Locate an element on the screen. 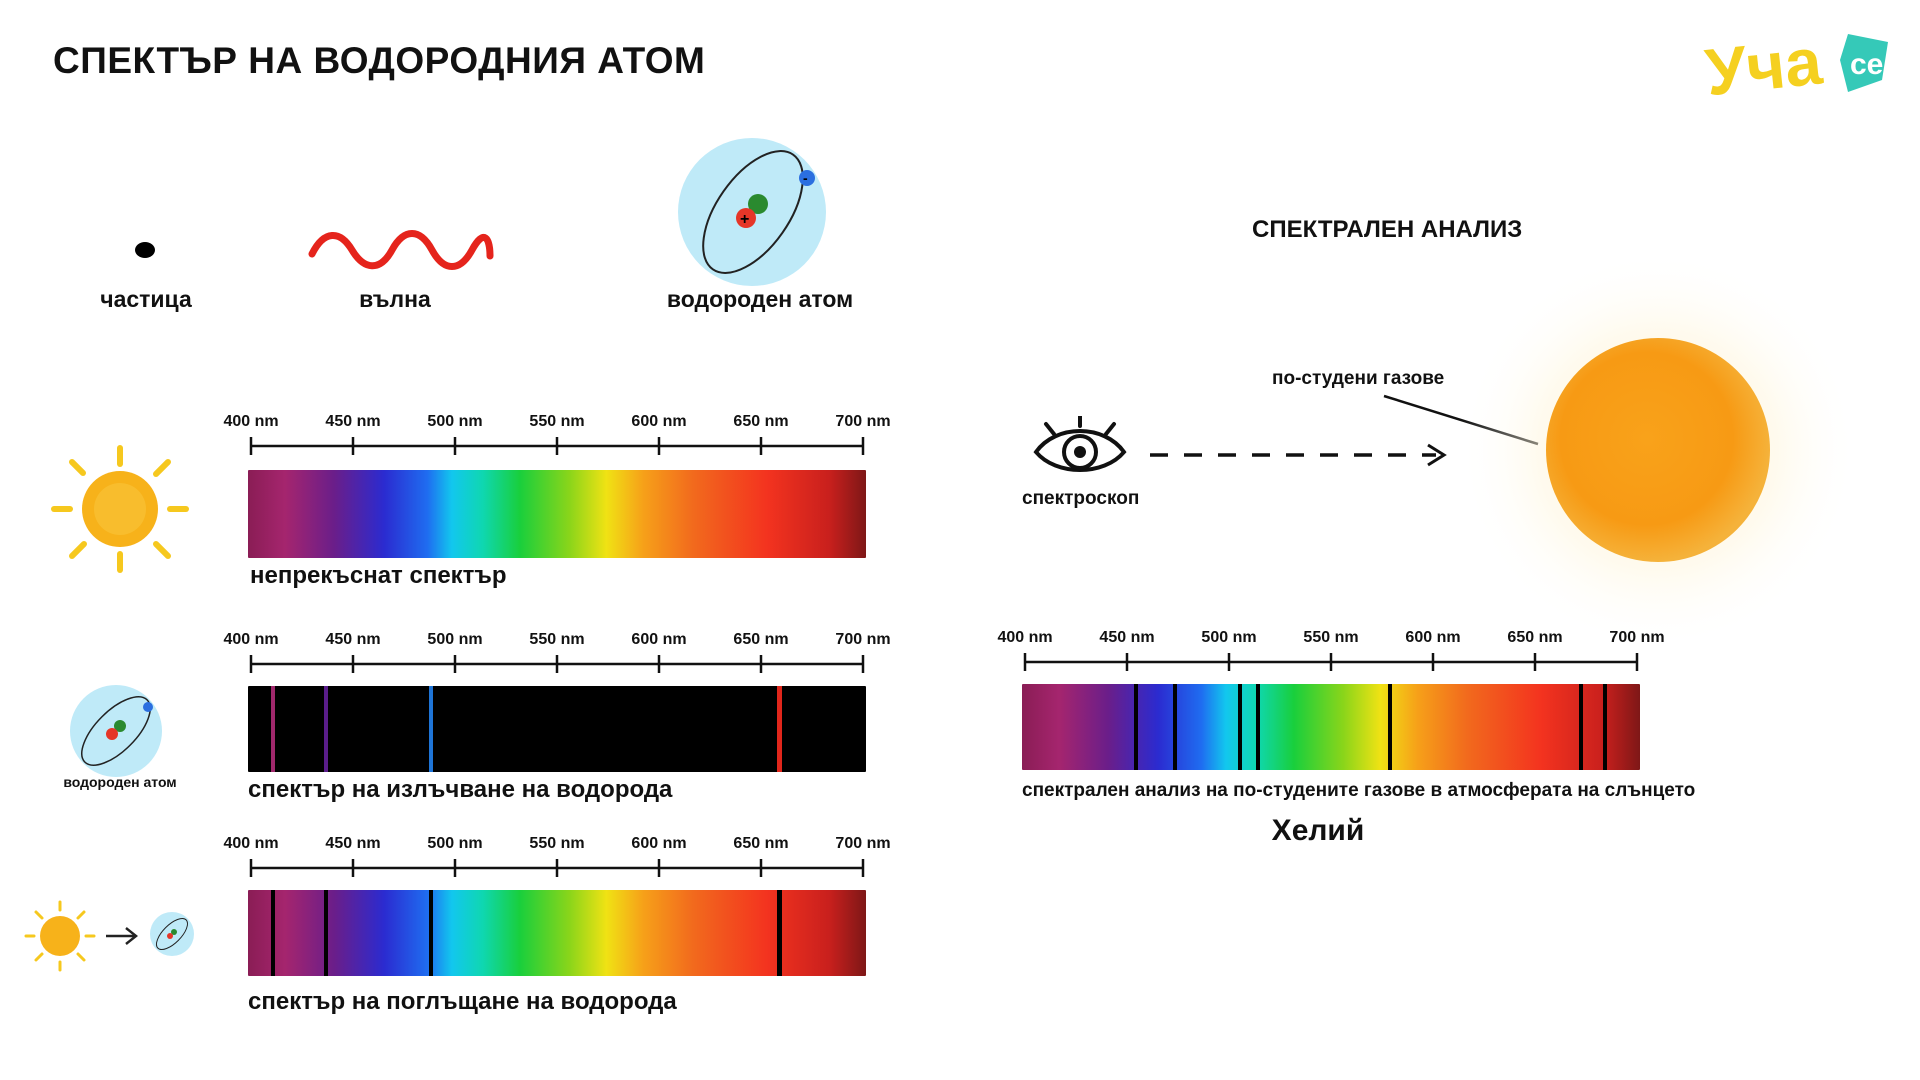 The image size is (1920, 1080). continuous-spectrum-bar is located at coordinates (557, 514).